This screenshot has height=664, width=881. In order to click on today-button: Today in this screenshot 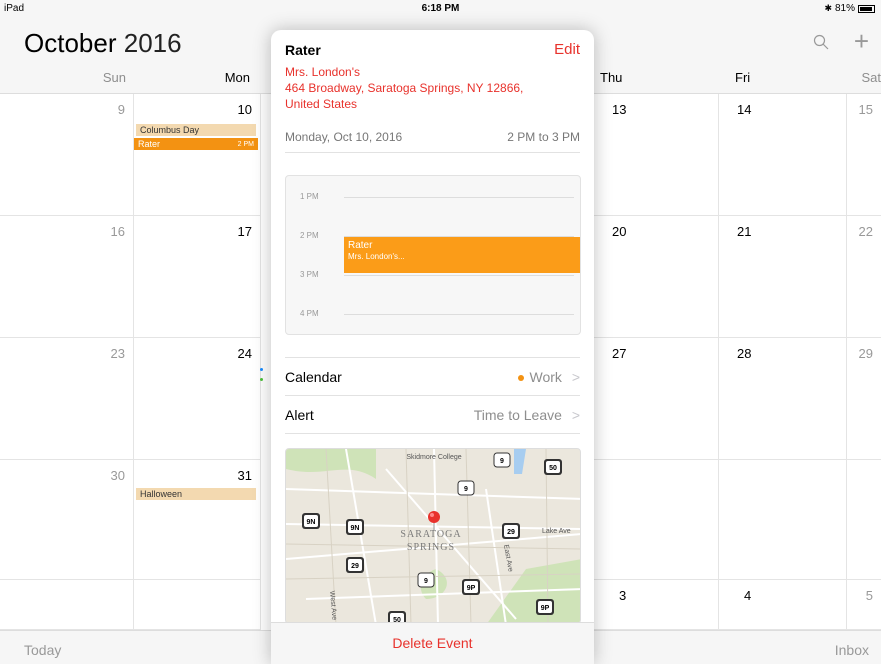, I will do `click(42, 650)`.